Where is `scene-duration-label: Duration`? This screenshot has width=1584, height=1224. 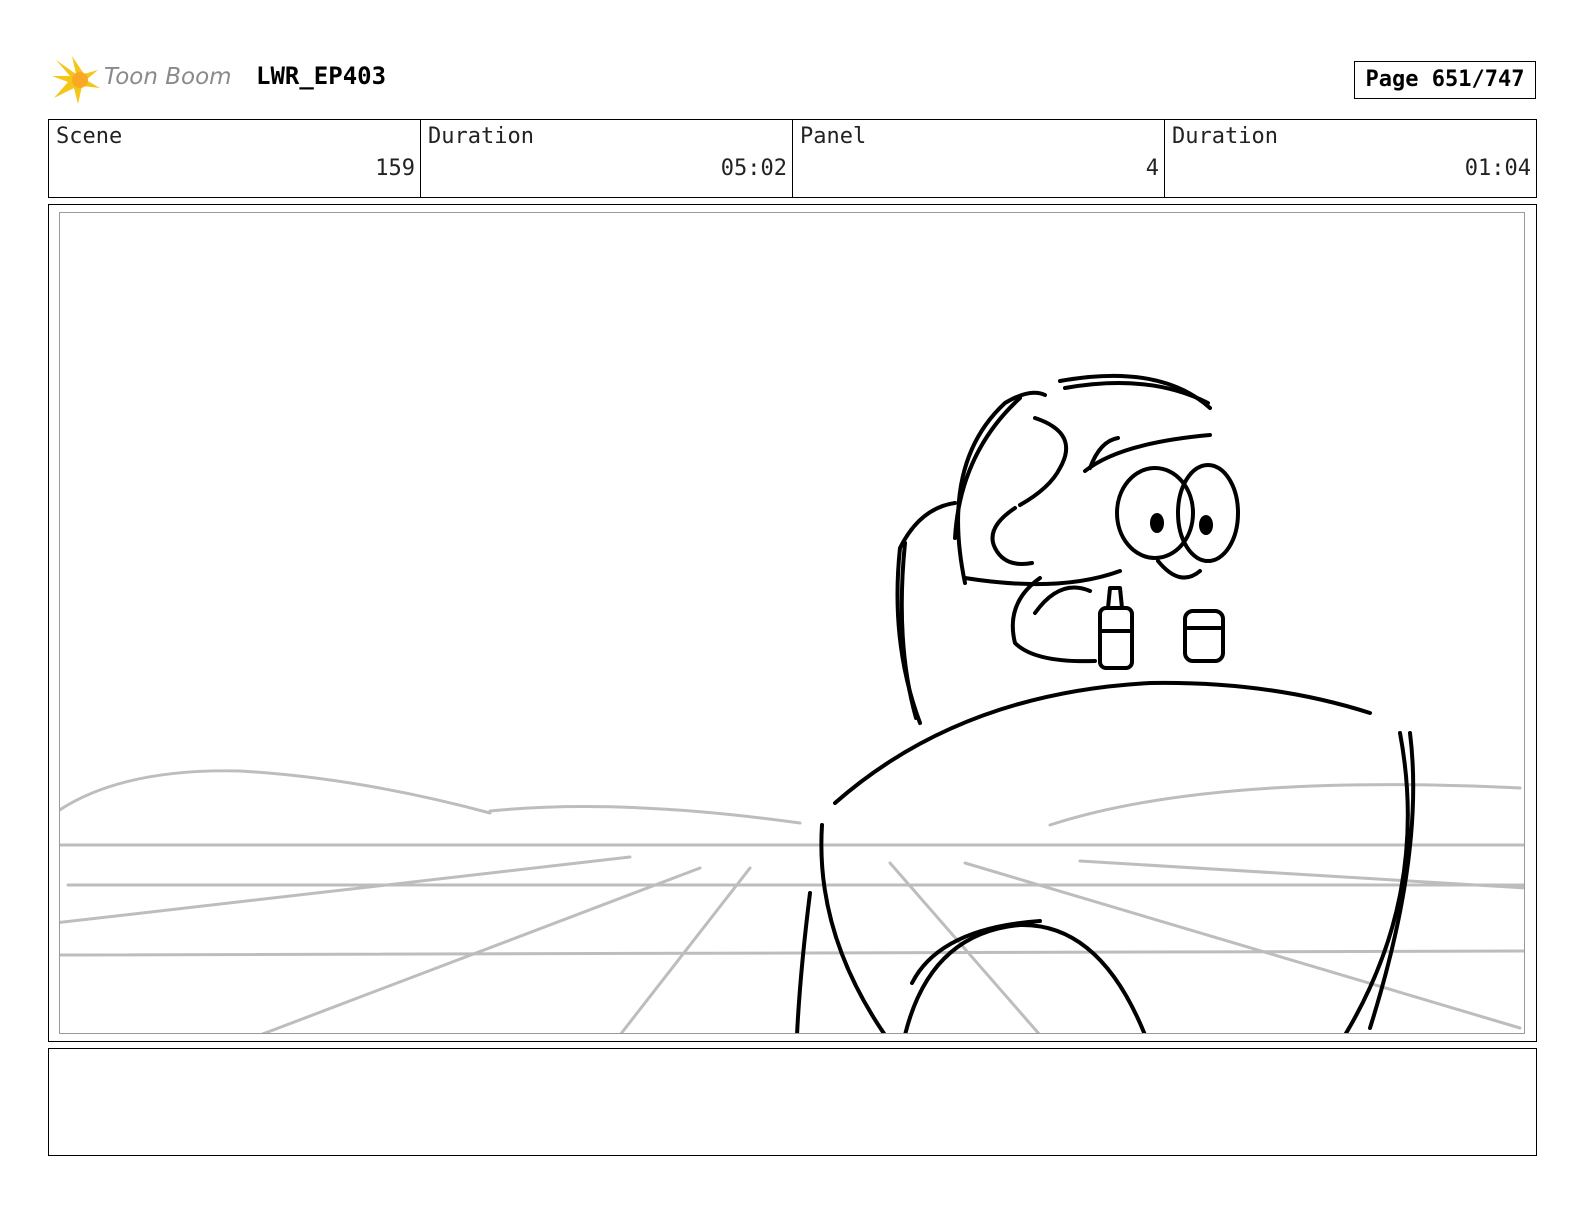
scene-duration-label: Duration is located at coordinates (481, 136).